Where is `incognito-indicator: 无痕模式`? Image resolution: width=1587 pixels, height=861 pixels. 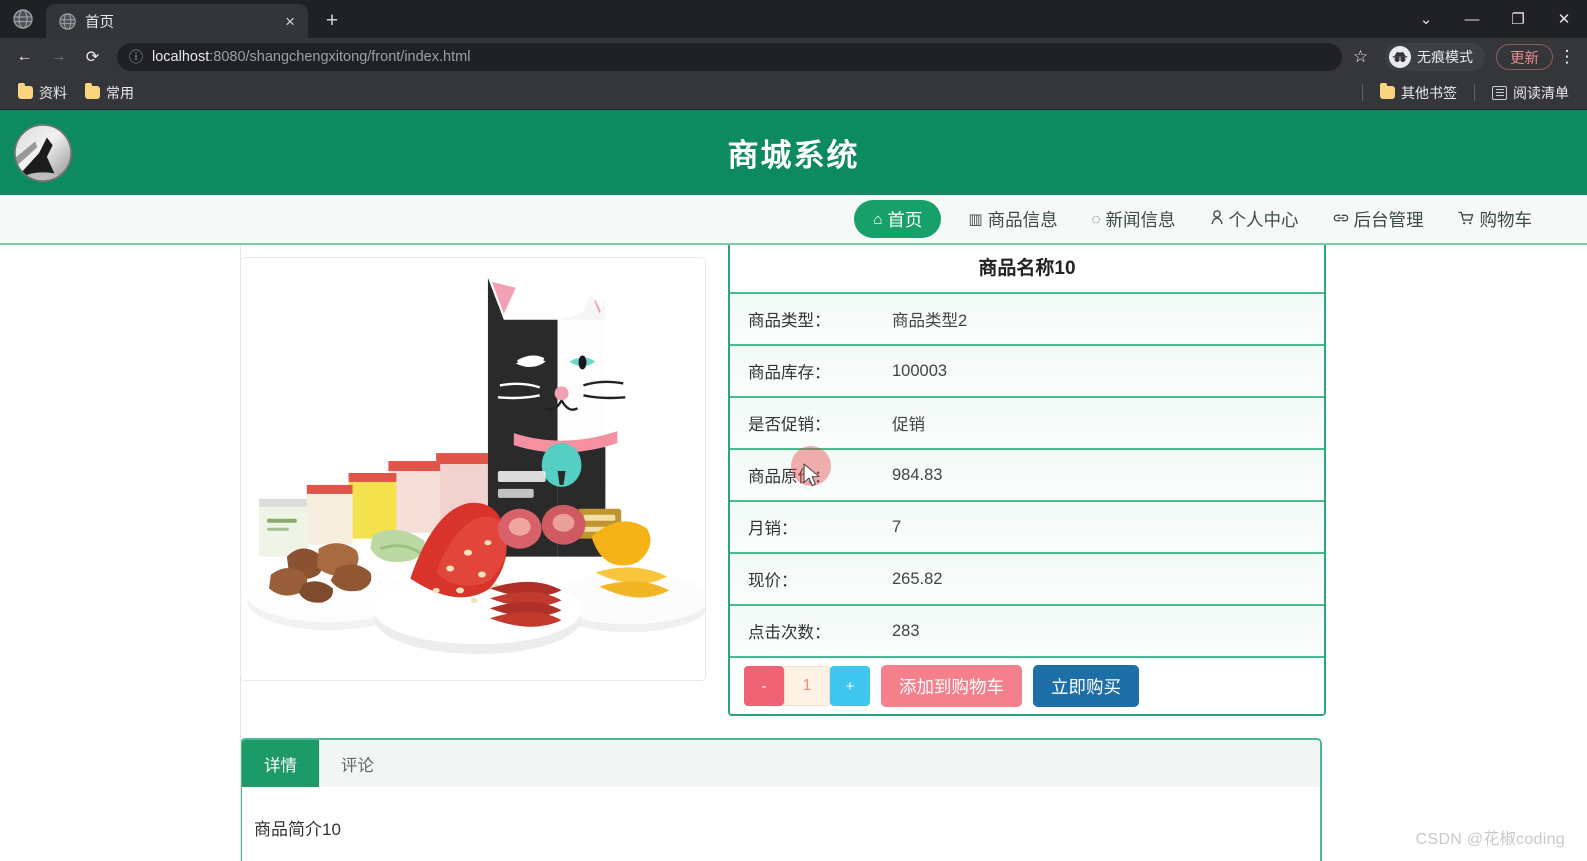
incognito-indicator: 无痕模式 is located at coordinates (1435, 57).